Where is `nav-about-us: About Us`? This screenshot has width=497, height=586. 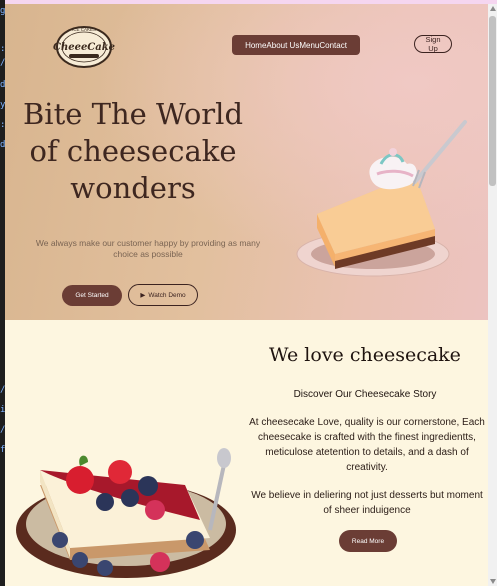
nav-about-us: About Us is located at coordinates (282, 45).